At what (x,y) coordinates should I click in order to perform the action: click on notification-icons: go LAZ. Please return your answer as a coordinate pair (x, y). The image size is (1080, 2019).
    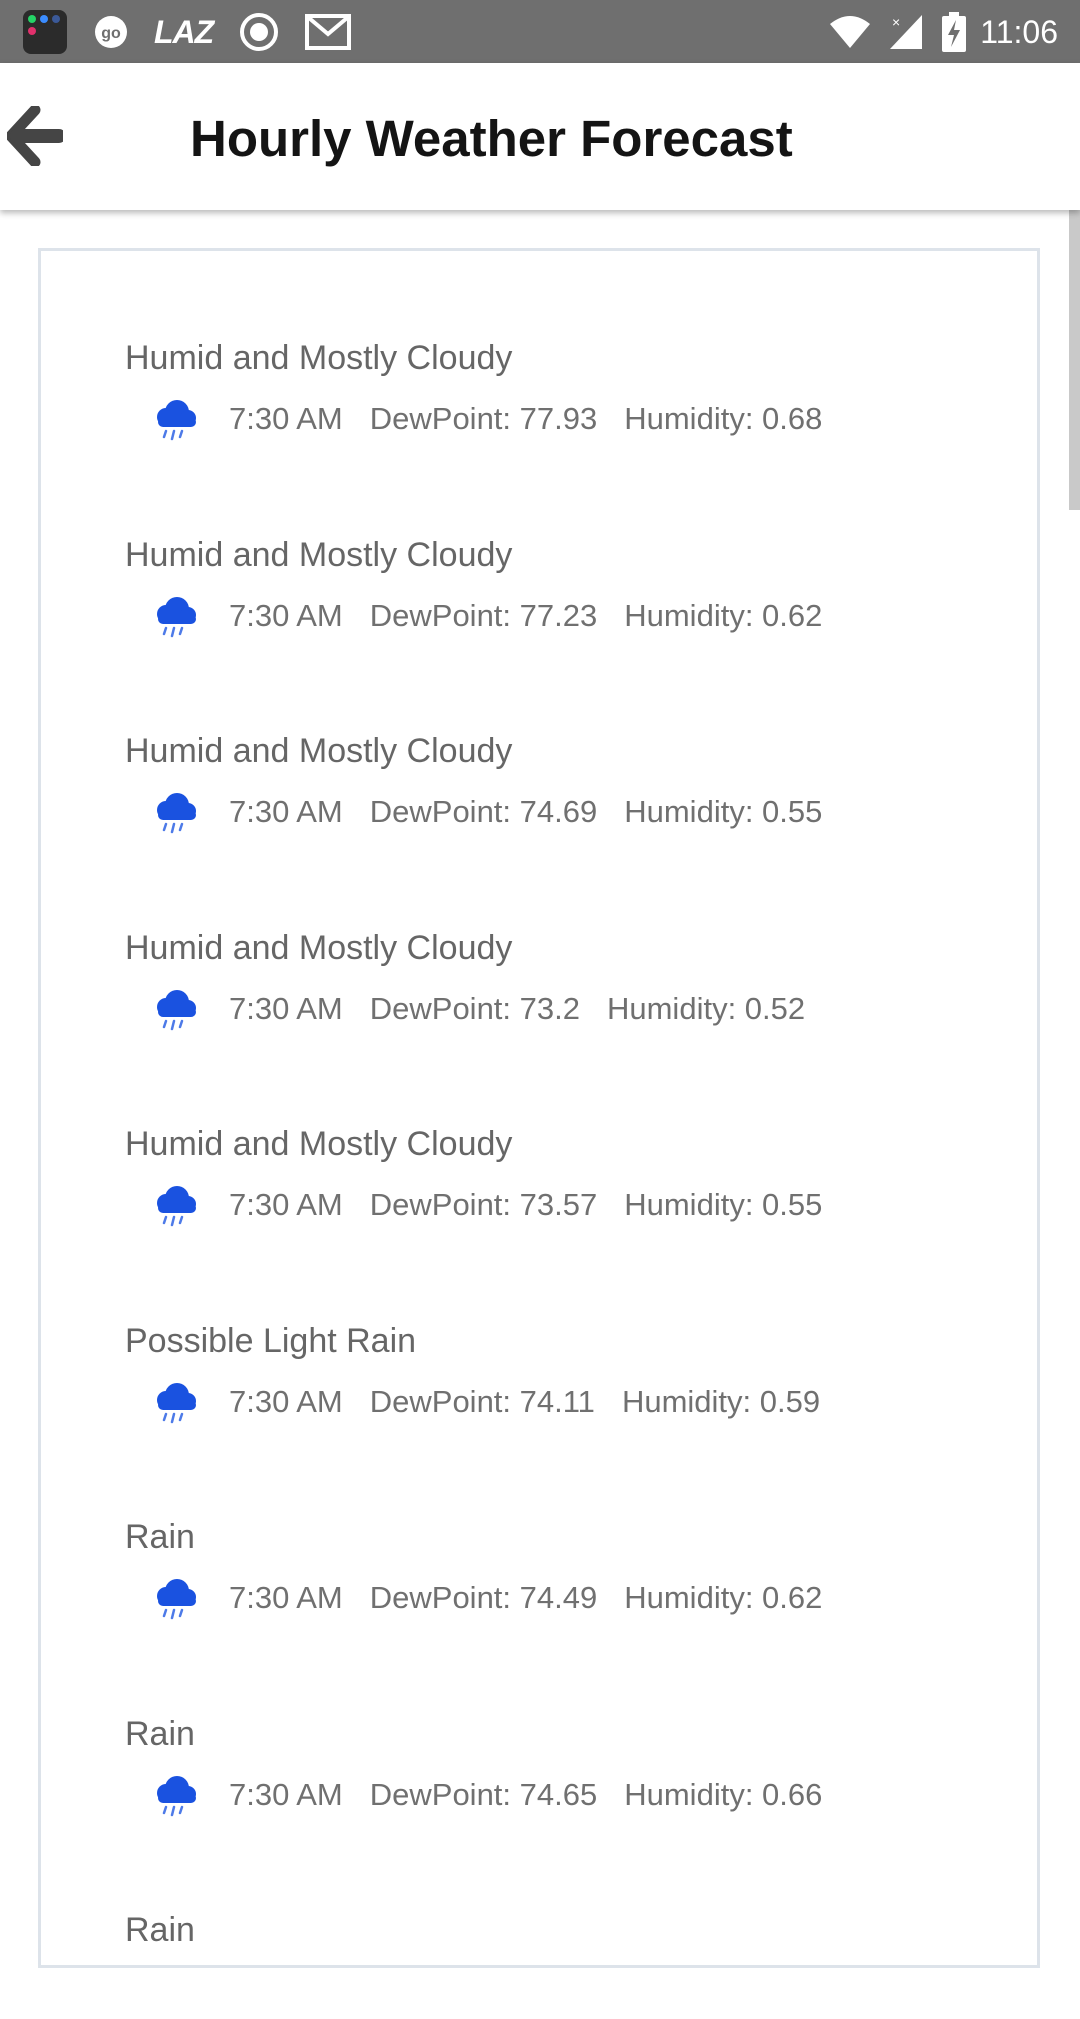
    Looking at the image, I should click on (199, 32).